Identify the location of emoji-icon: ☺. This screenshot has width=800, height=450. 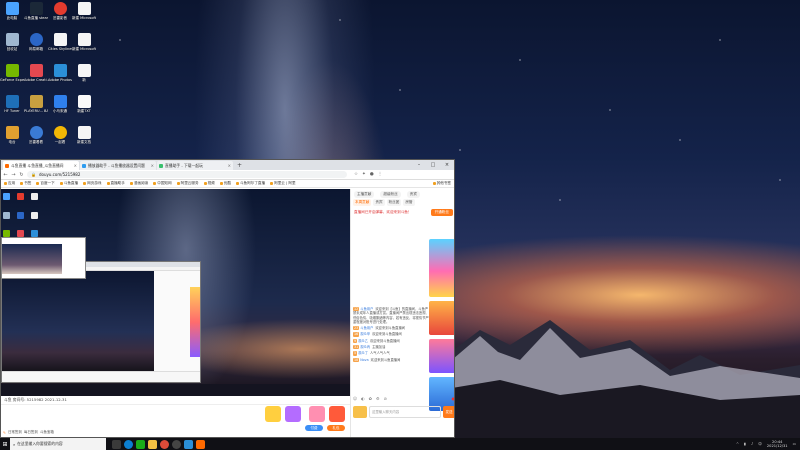
(355, 398).